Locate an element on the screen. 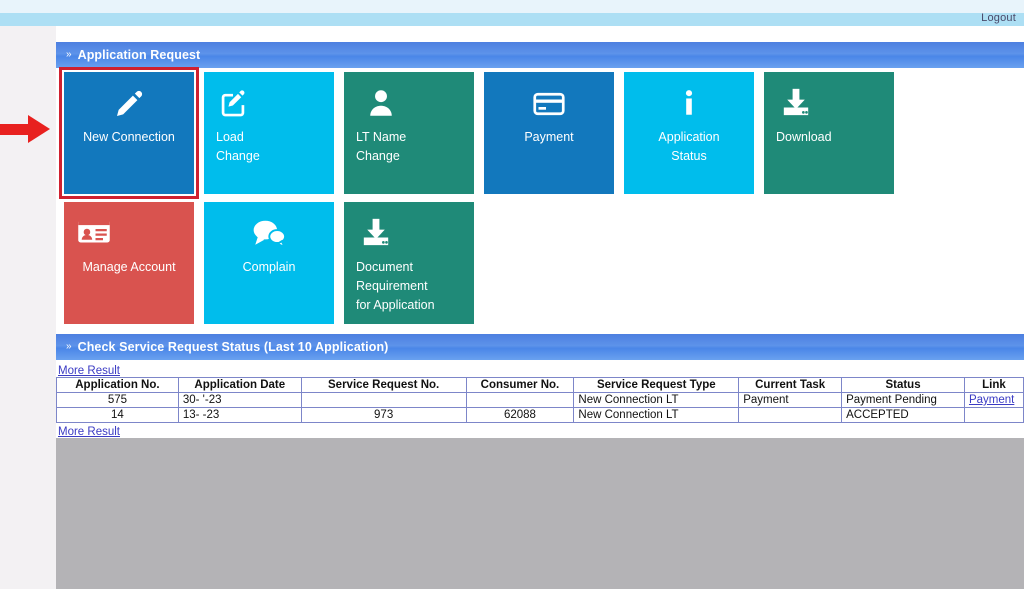 The height and width of the screenshot is (589, 1024). cell-current-task is located at coordinates (790, 415).